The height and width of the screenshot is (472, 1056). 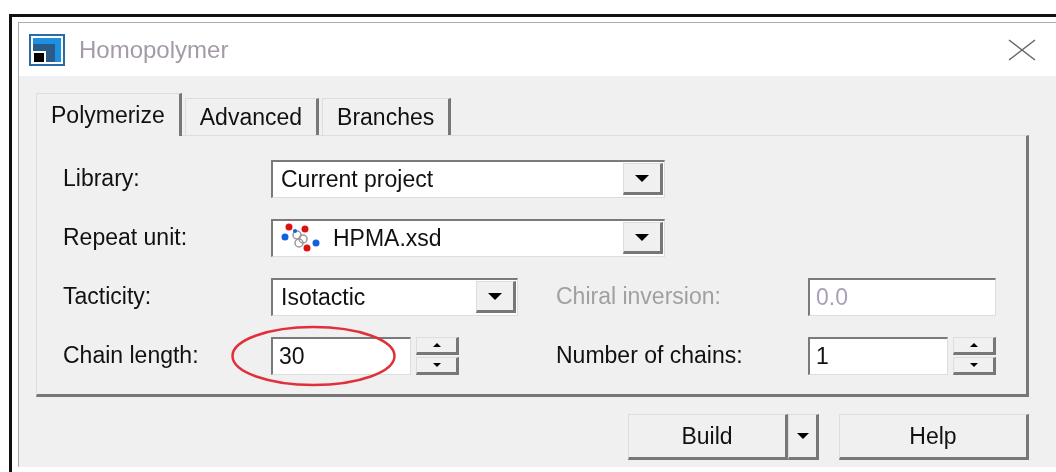 What do you see at coordinates (468, 178) in the screenshot?
I see `dropdown-field: Current project` at bounding box center [468, 178].